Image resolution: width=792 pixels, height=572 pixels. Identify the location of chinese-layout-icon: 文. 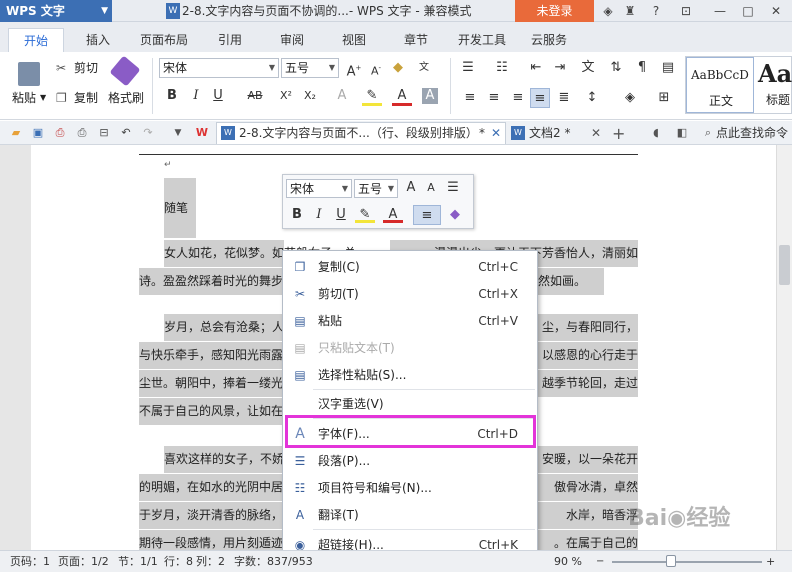
(588, 68).